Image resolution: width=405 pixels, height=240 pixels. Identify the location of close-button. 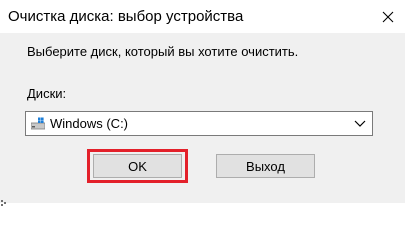
(388, 16).